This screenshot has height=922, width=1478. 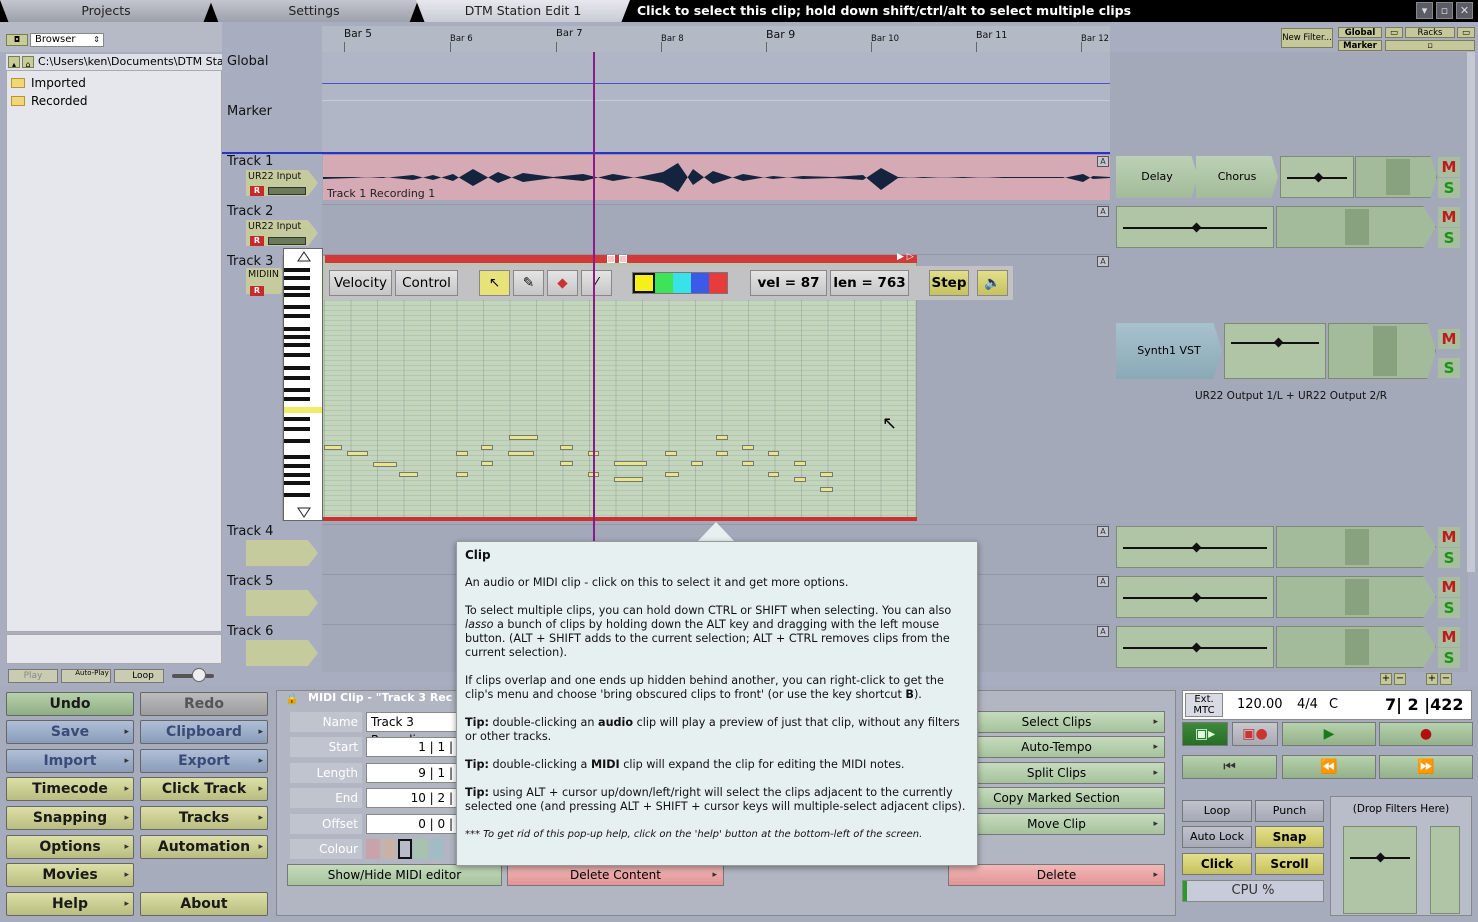 What do you see at coordinates (1430, 45) in the screenshot?
I see `rack-list-button: ▫` at bounding box center [1430, 45].